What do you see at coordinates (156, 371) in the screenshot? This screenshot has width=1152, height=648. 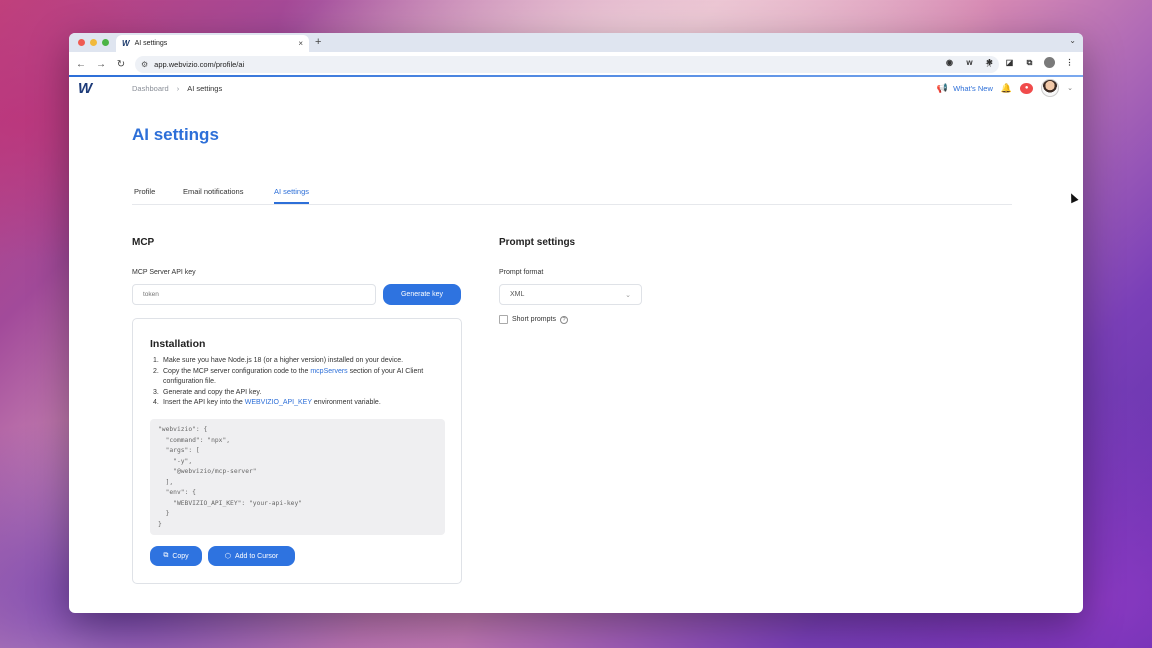 I see `step-number: 2.` at bounding box center [156, 371].